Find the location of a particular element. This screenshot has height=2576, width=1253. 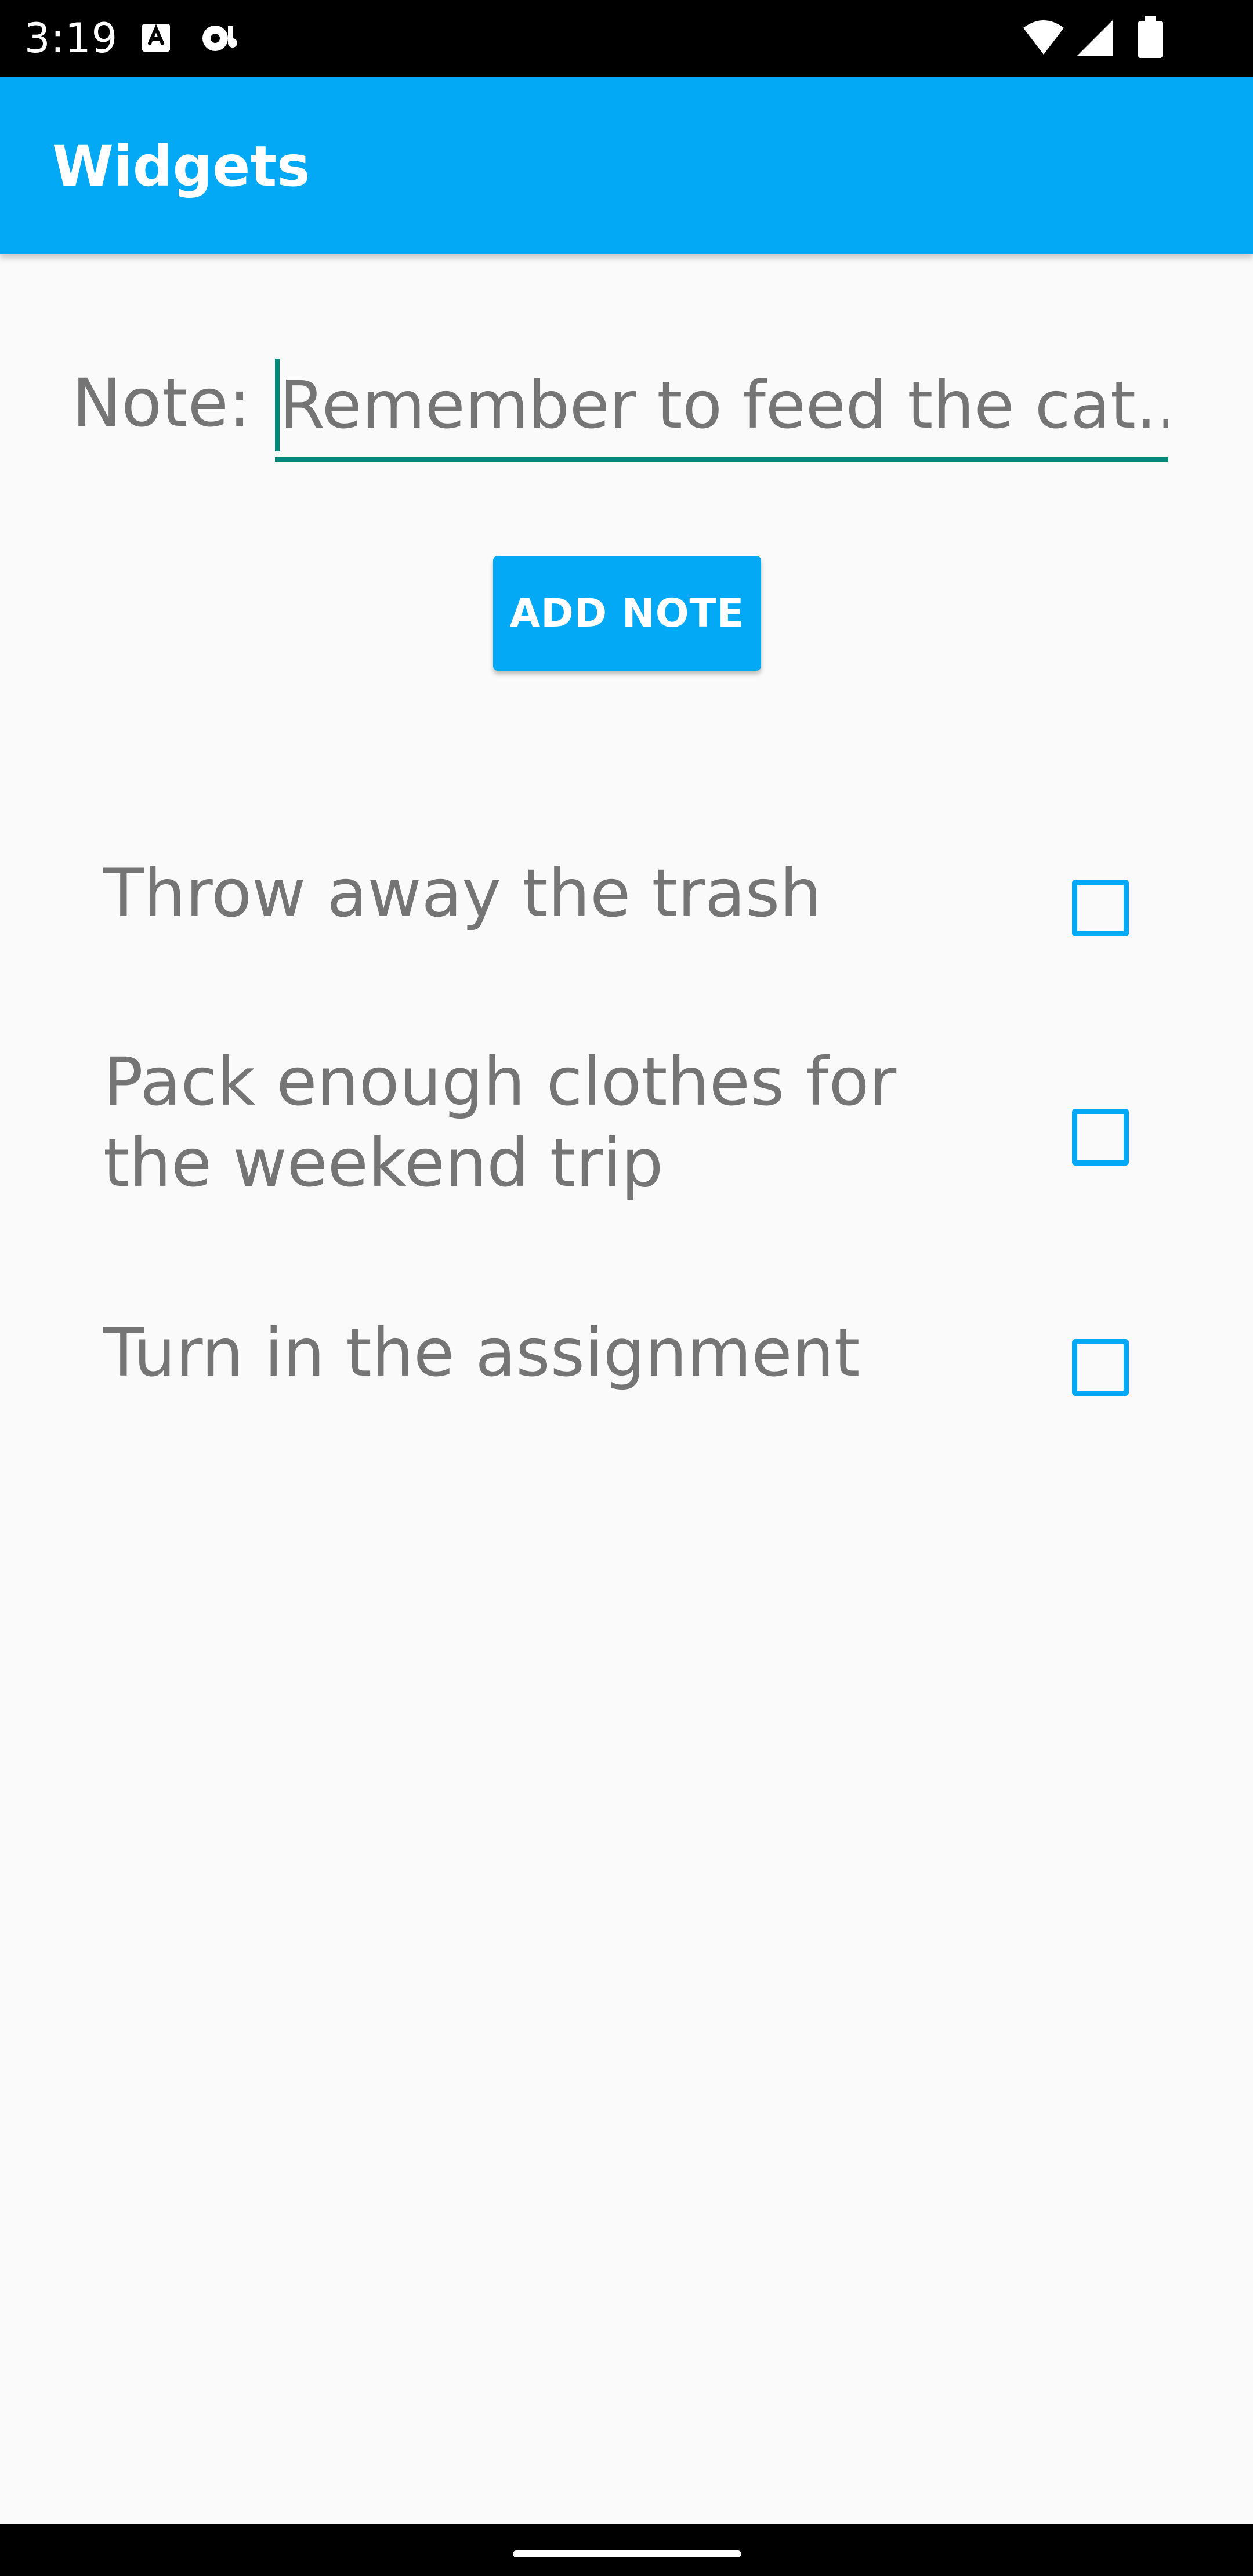

status-time: 3:19 is located at coordinates (71, 38).